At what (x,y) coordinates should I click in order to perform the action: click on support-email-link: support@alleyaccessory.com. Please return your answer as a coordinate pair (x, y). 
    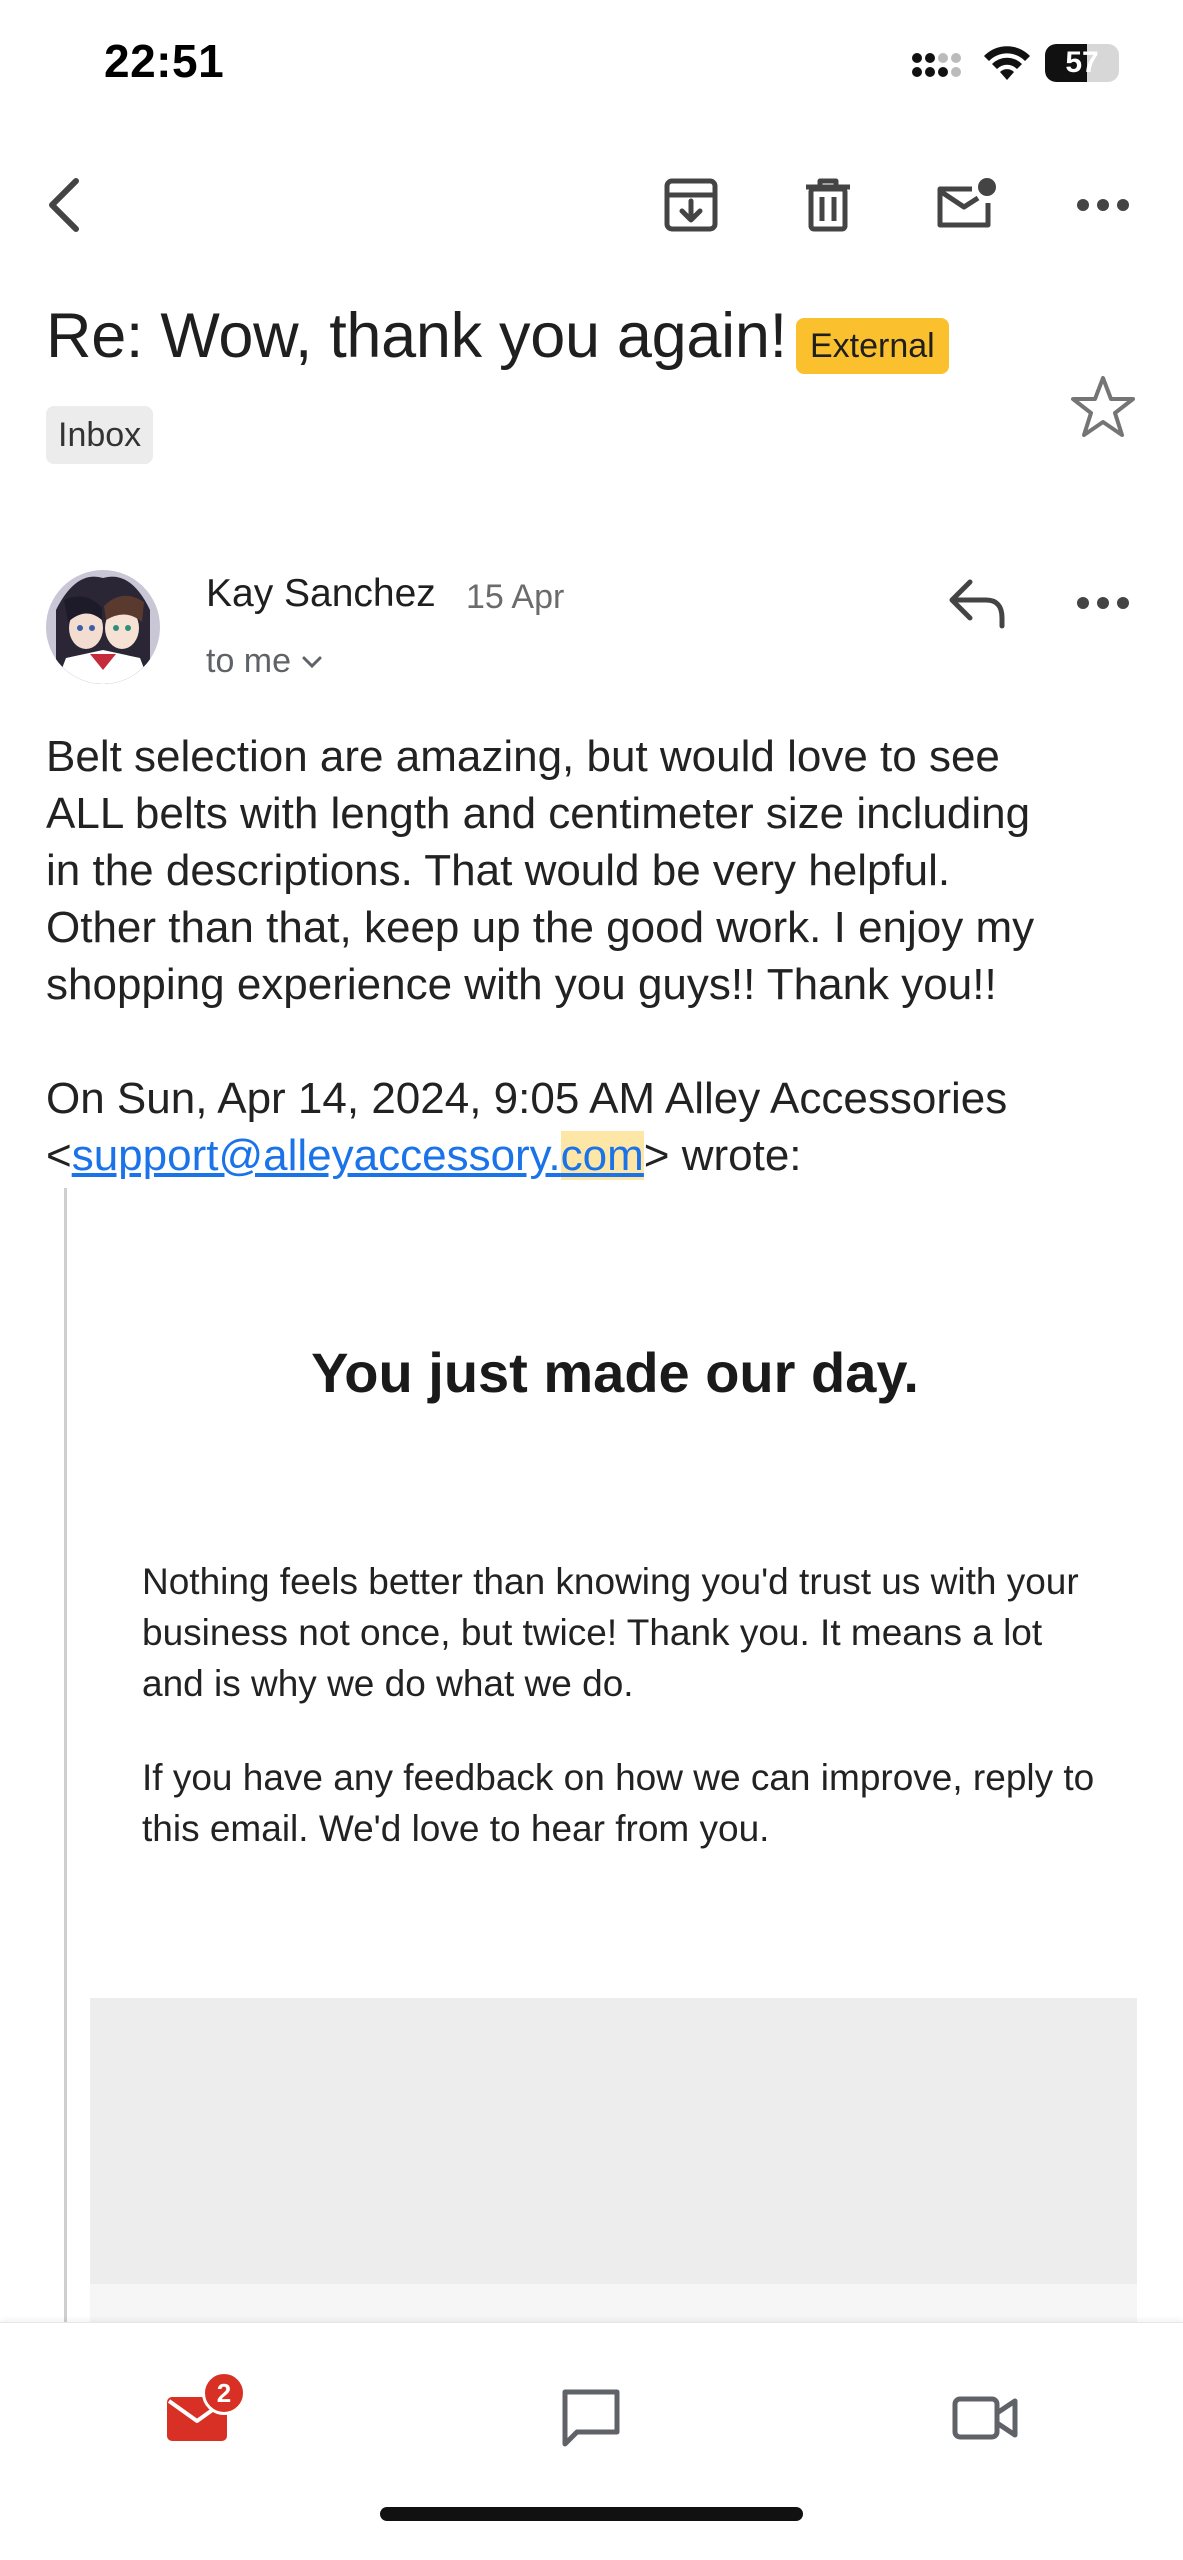
    Looking at the image, I should click on (358, 1155).